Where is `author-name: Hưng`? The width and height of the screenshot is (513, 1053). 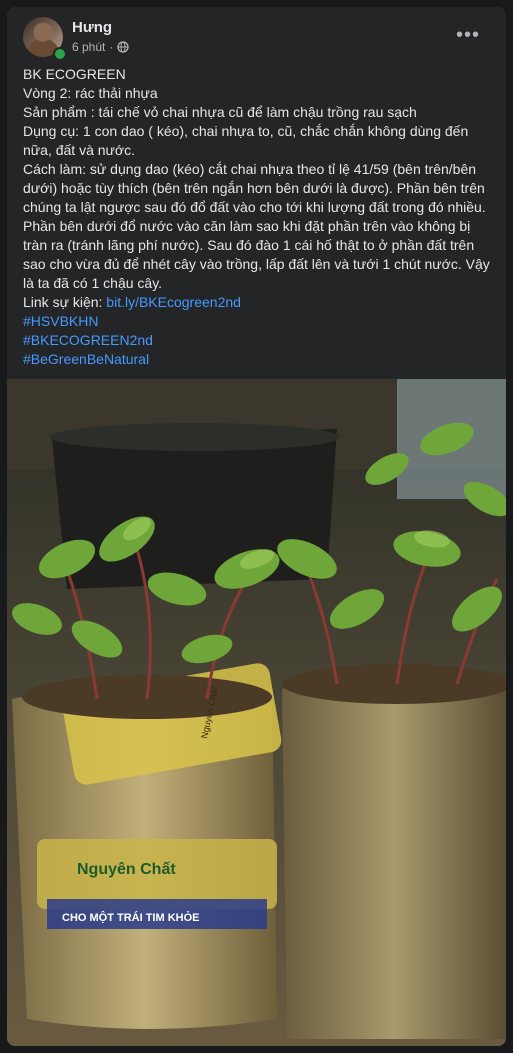
author-name: Hưng is located at coordinates (92, 27).